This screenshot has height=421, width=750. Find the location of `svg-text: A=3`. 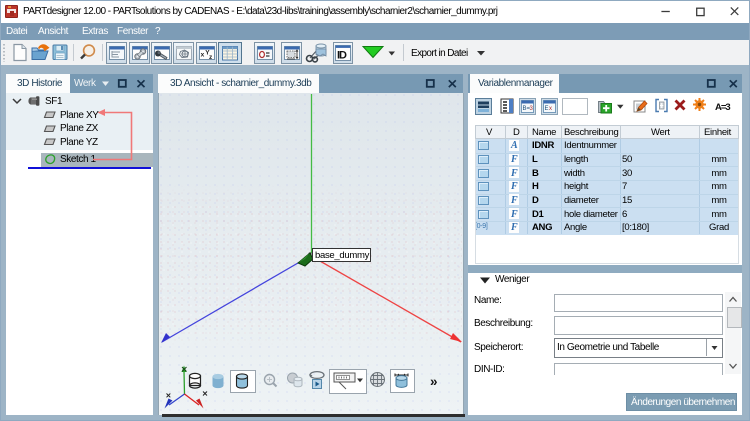

svg-text: A=3 is located at coordinates (722, 107).